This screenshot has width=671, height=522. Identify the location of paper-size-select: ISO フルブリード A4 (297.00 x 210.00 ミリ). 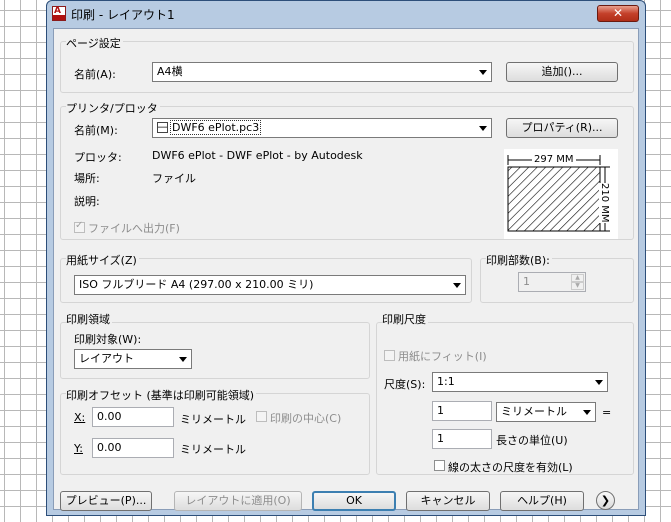
(270, 285).